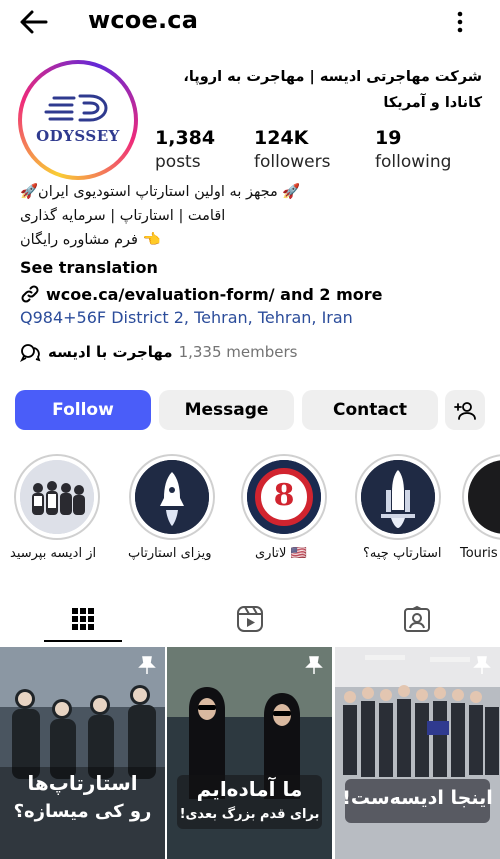 This screenshot has height=859, width=500. Describe the element at coordinates (284, 495) in the screenshot. I see `lottery-badge-number: 8` at that location.